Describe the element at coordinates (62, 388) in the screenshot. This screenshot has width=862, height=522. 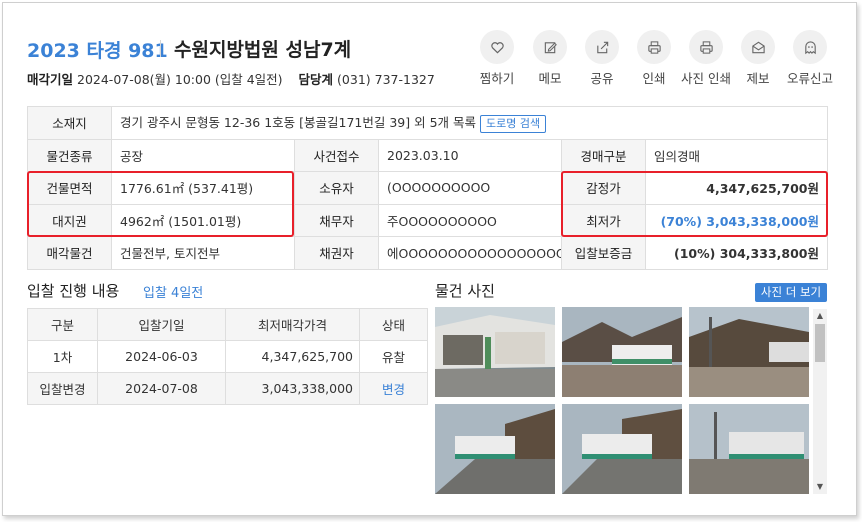
I see `round-cell: 입찰변경` at that location.